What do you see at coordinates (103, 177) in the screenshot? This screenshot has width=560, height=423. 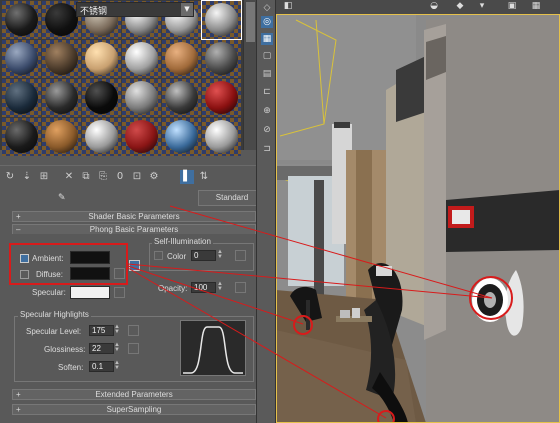 I see `put-to-library-icon: ⎘` at bounding box center [103, 177].